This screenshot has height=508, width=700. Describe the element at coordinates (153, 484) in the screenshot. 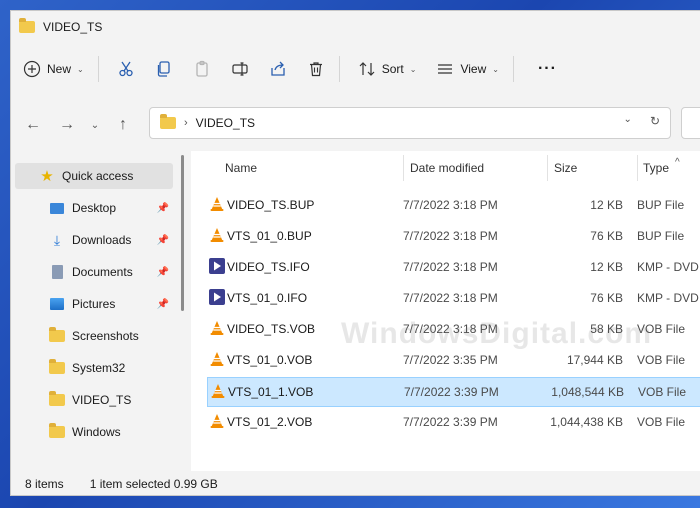

I see `selection-info: 1 item selected 0.99 GB` at that location.